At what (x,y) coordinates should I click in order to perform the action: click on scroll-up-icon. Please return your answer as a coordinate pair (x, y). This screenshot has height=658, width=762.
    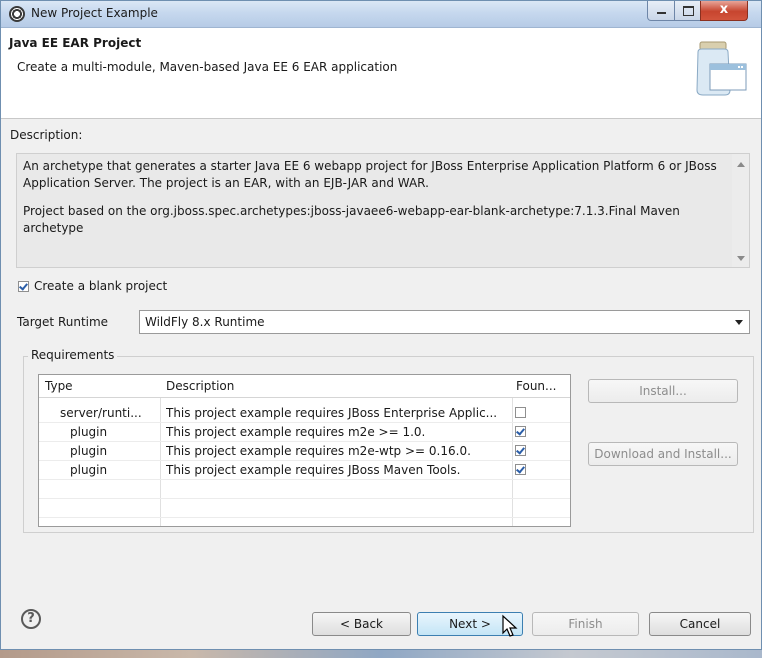
    Looking at the image, I should click on (741, 164).